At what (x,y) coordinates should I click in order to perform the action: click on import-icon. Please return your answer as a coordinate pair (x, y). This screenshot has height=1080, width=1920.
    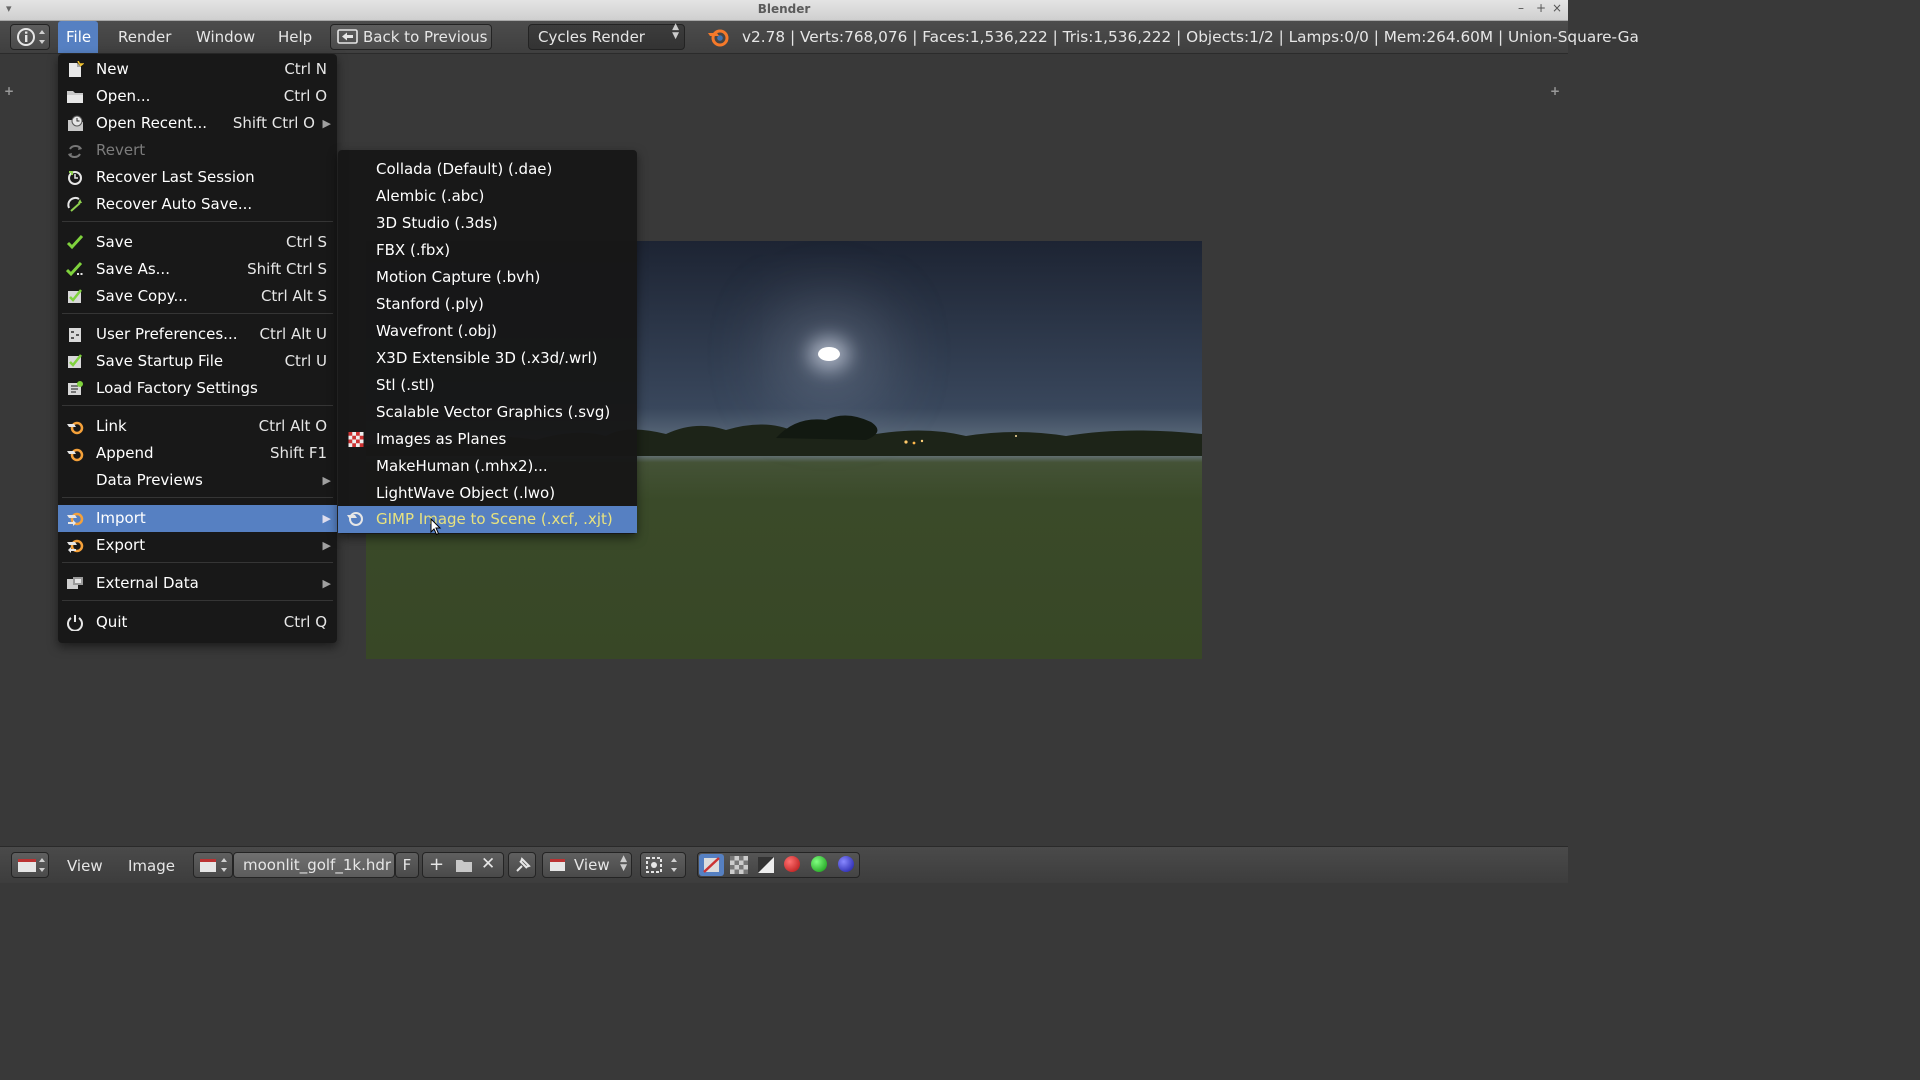
    Looking at the image, I should click on (75, 519).